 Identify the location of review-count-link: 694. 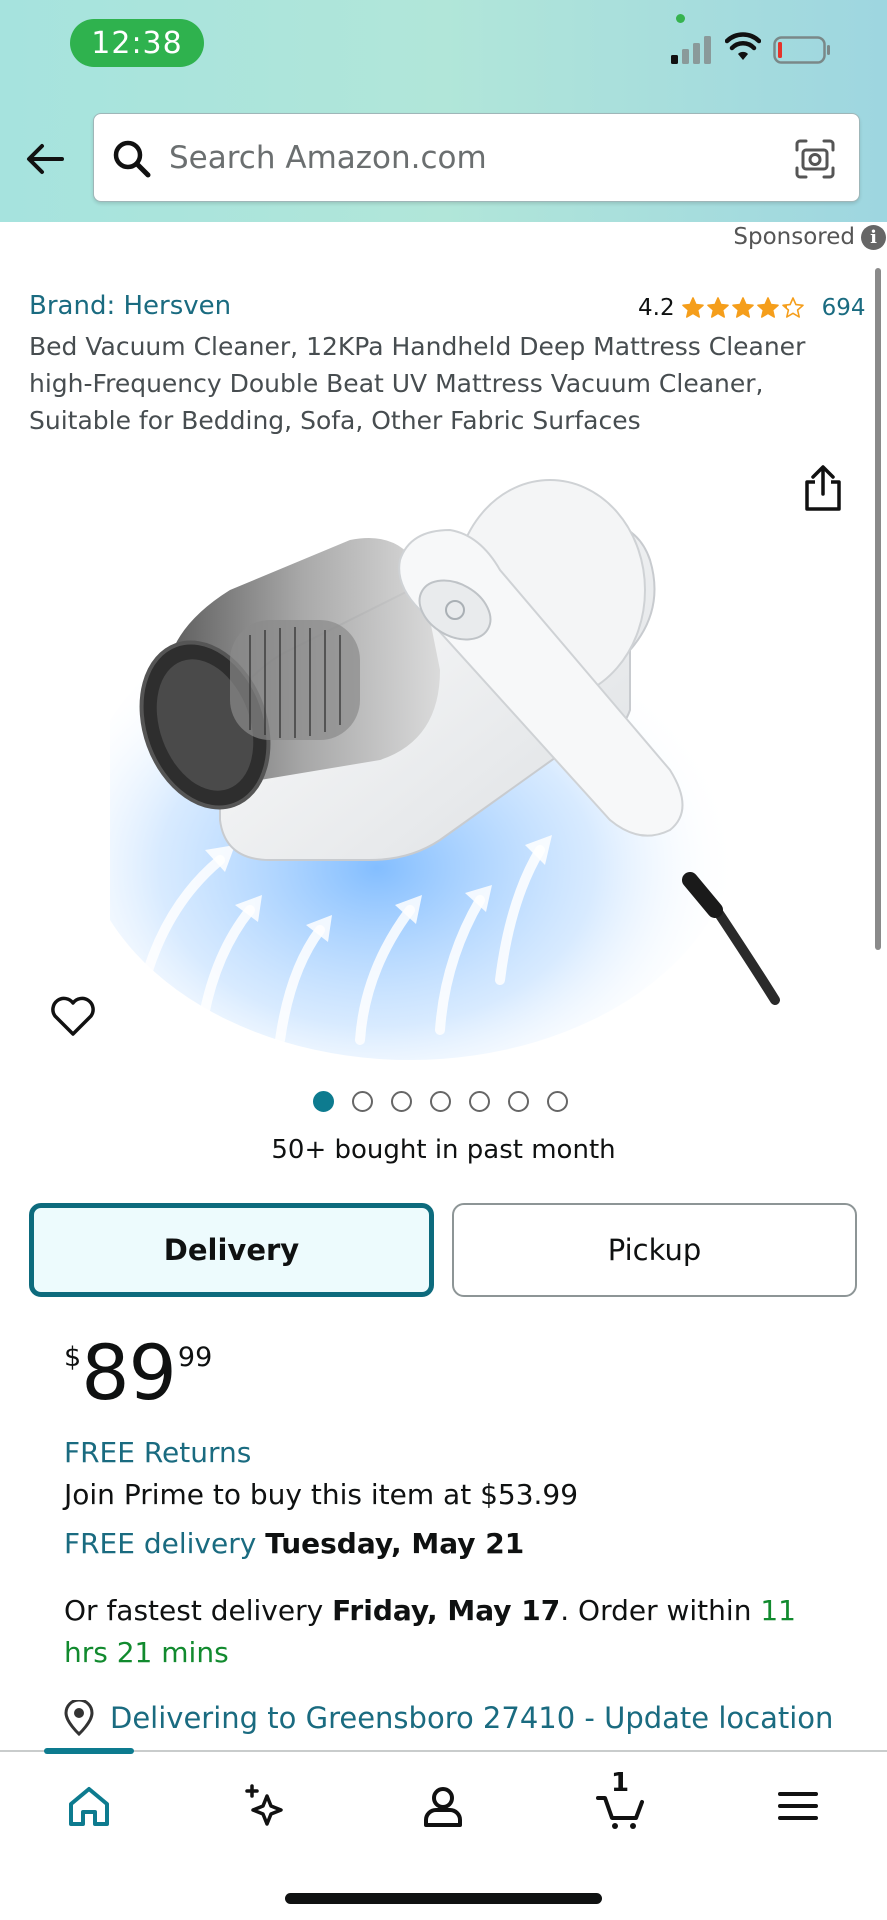
(844, 308).